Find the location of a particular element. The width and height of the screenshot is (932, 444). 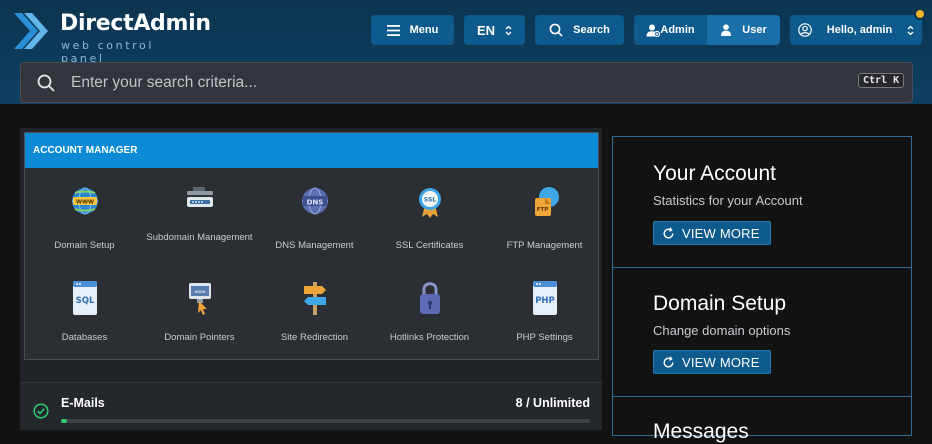

tile-domain-pointers: www Domain Pointers is located at coordinates (199, 314).